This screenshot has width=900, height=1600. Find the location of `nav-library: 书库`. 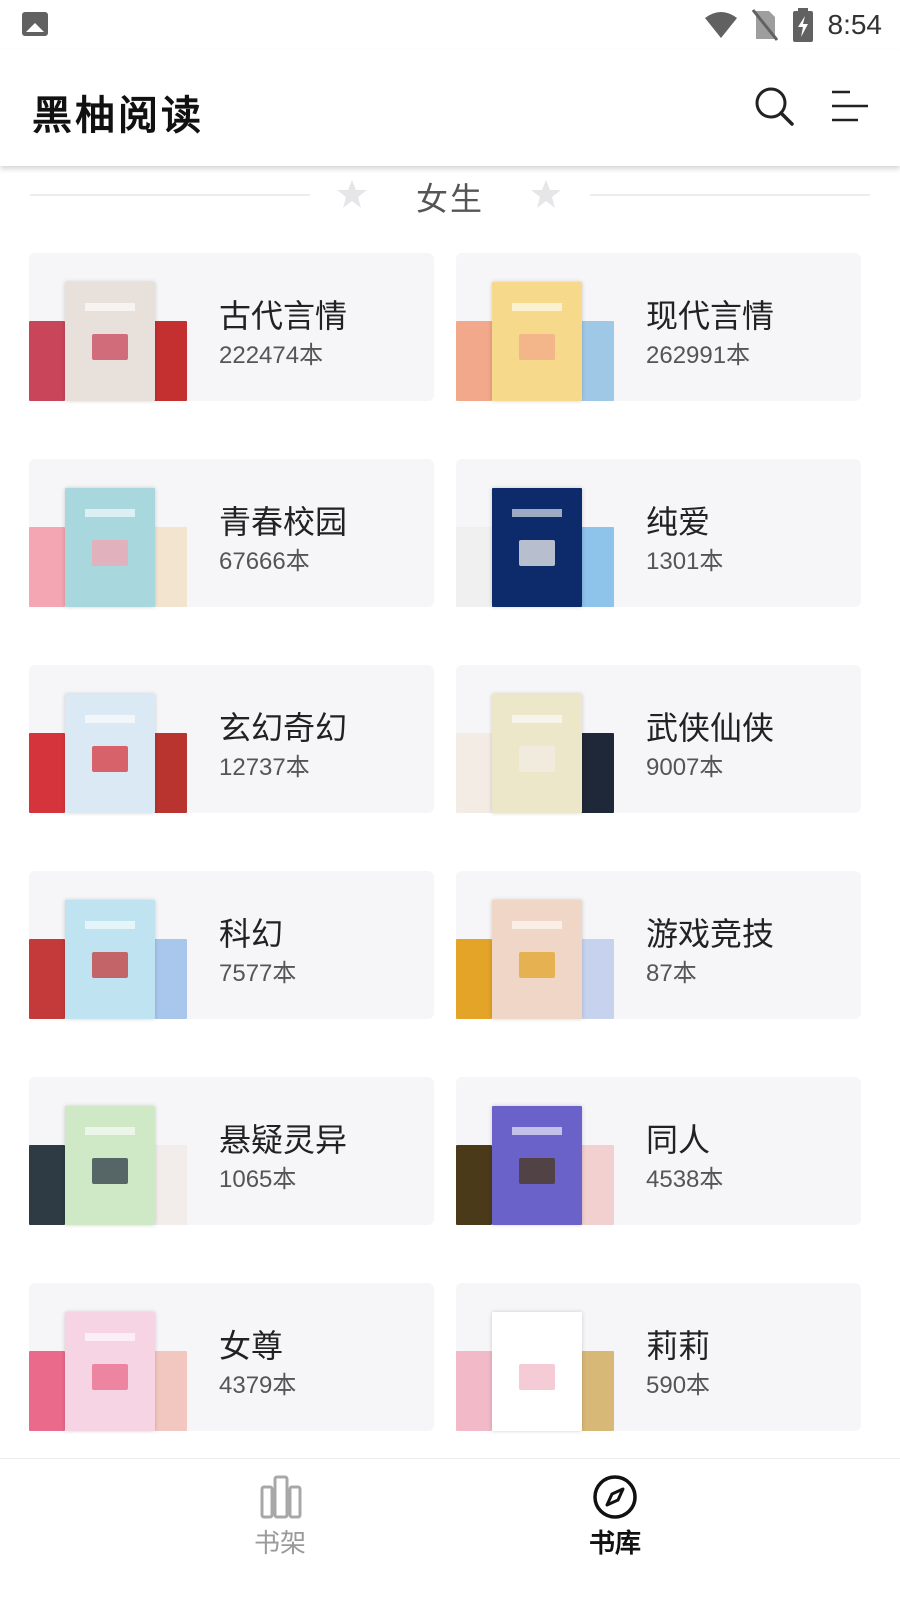

nav-library: 书库 is located at coordinates (615, 1529).